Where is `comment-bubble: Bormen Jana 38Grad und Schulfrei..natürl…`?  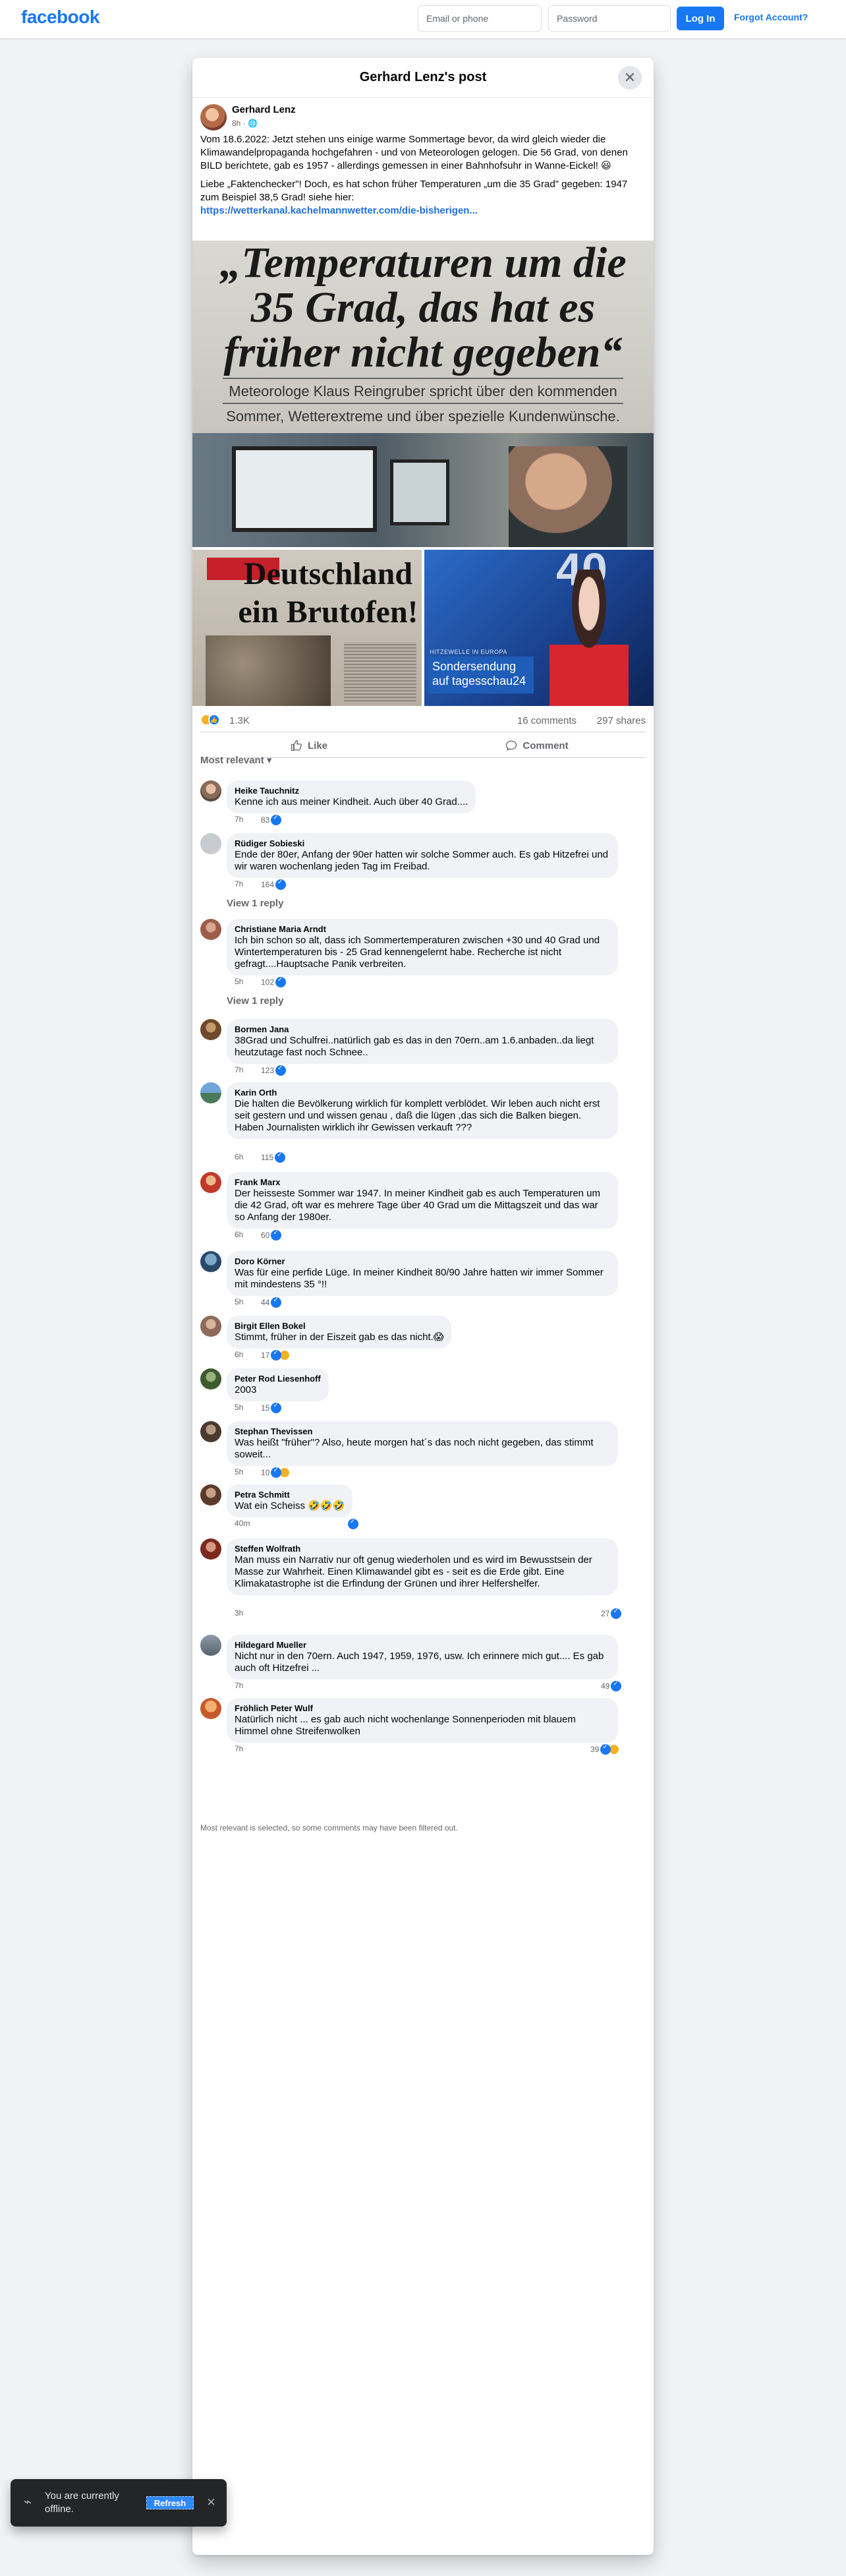 comment-bubble: Bormen Jana 38Grad und Schulfrei..natürl… is located at coordinates (422, 1041).